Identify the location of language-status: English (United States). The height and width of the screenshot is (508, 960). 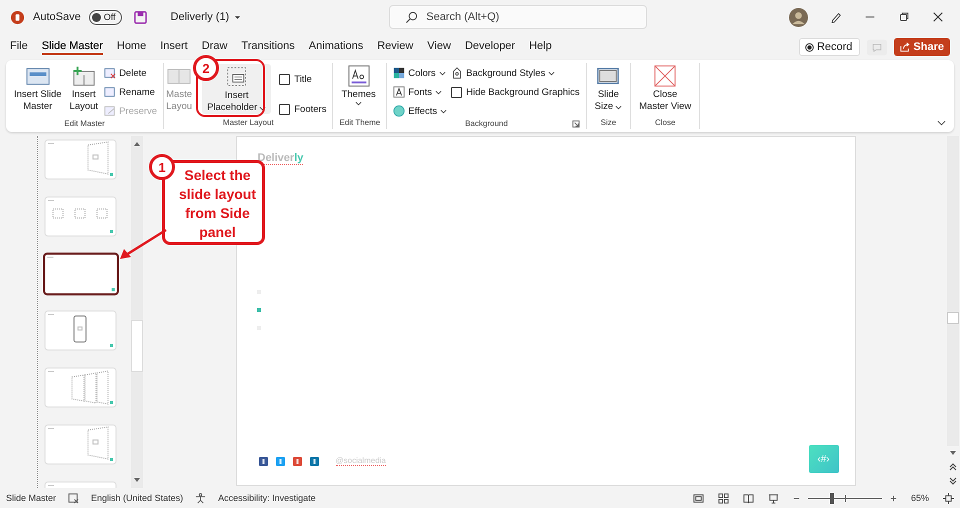
(137, 498).